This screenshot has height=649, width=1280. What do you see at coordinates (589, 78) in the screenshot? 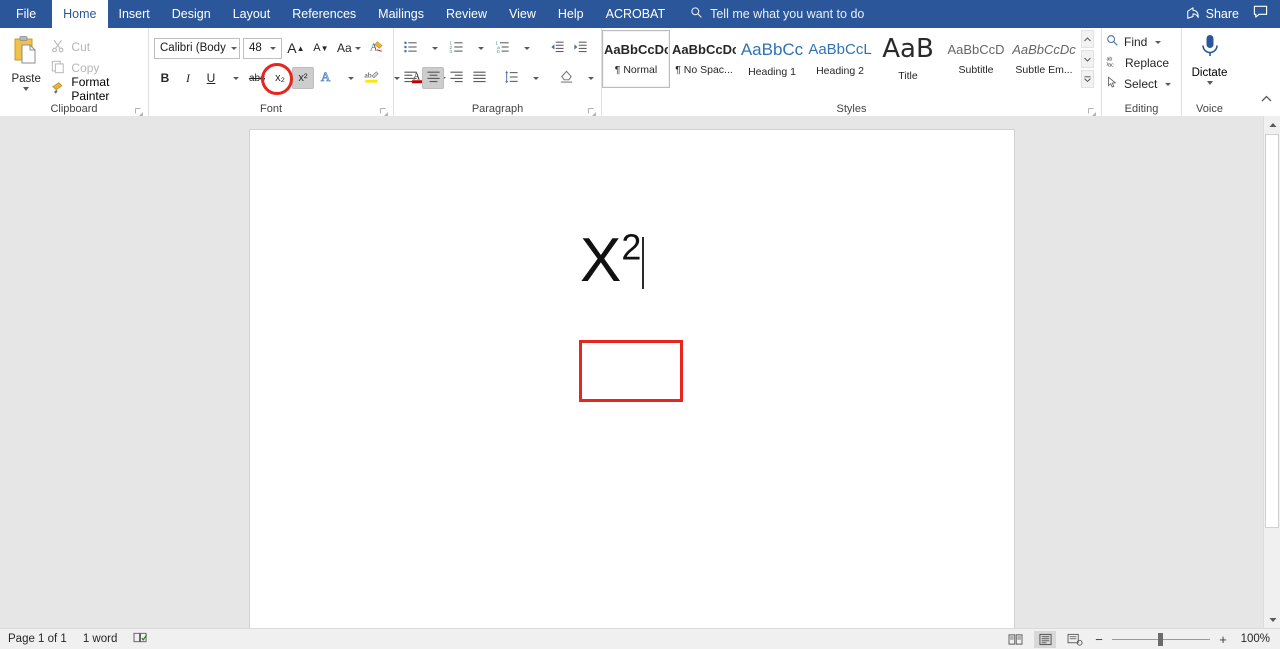
I see `shading-caret` at bounding box center [589, 78].